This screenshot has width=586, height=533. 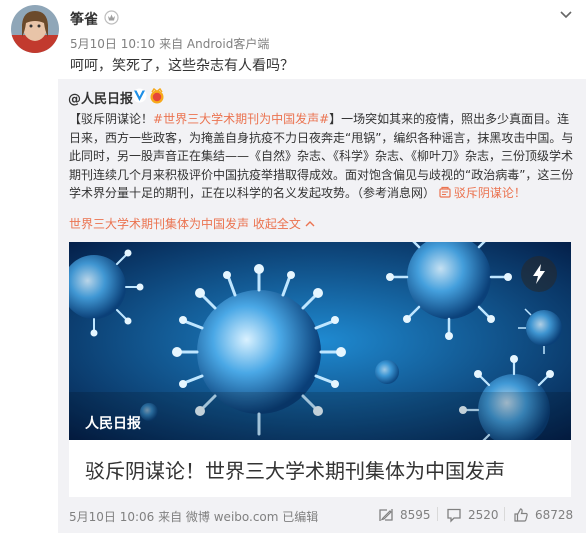 What do you see at coordinates (276, 224) in the screenshot?
I see `collapse-text-label: 收起全文` at bounding box center [276, 224].